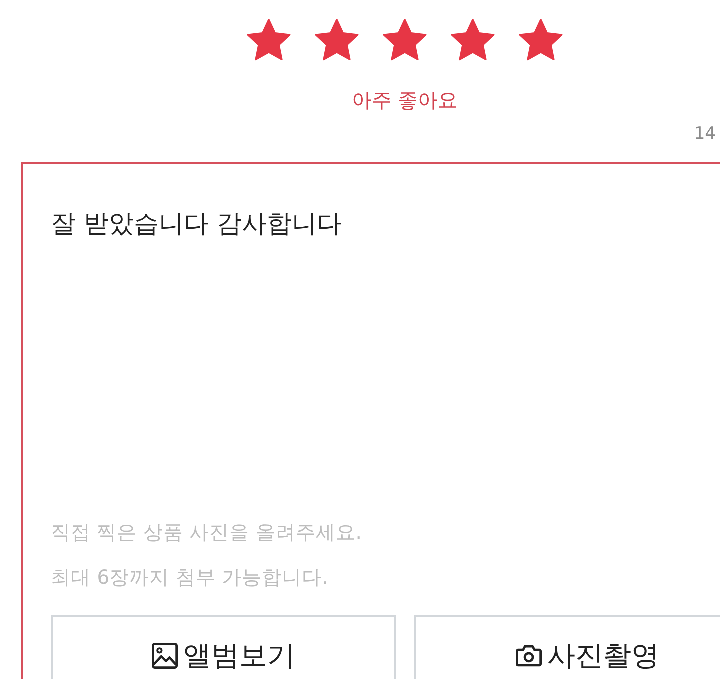 This screenshot has width=720, height=679. I want to click on camera-icon, so click(529, 656).